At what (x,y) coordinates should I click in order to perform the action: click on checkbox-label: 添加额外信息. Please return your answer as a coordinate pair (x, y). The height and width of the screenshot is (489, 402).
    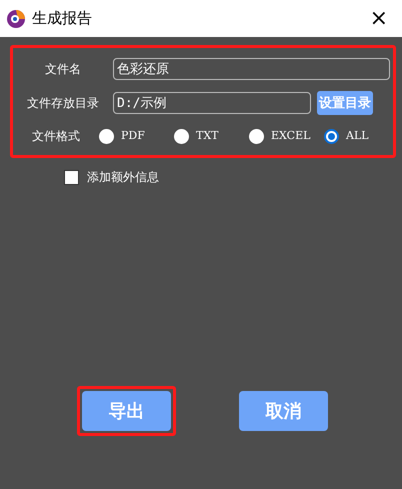
    Looking at the image, I should click on (123, 177).